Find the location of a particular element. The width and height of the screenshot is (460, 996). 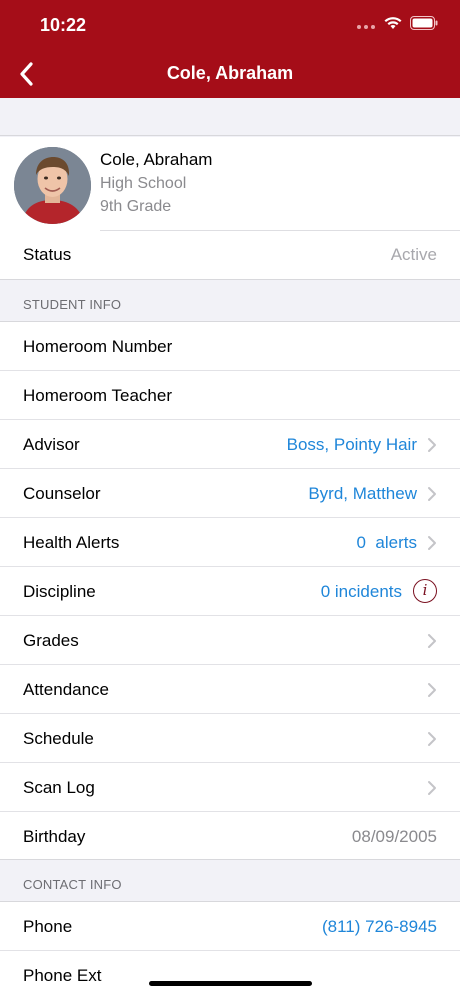

student-grade: 9th Grade is located at coordinates (136, 206).